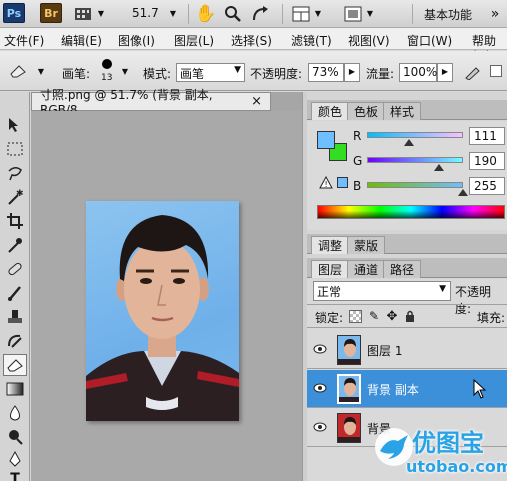 The width and height of the screenshot is (507, 481). I want to click on lock-position-icon: ✥, so click(392, 316).